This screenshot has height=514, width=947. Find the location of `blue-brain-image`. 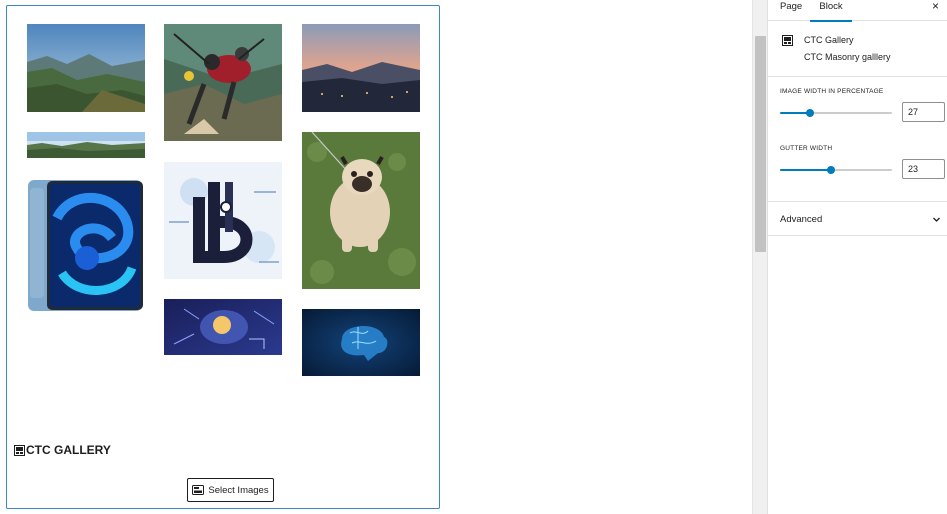

blue-brain-image is located at coordinates (361, 342).